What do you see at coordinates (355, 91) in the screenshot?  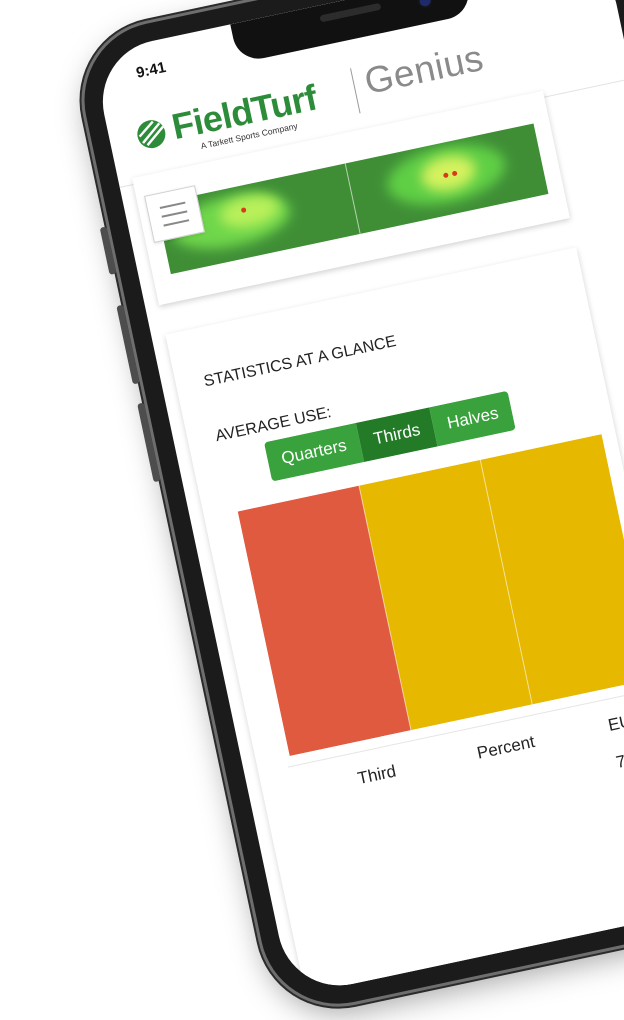 I see `brand-divider` at bounding box center [355, 91].